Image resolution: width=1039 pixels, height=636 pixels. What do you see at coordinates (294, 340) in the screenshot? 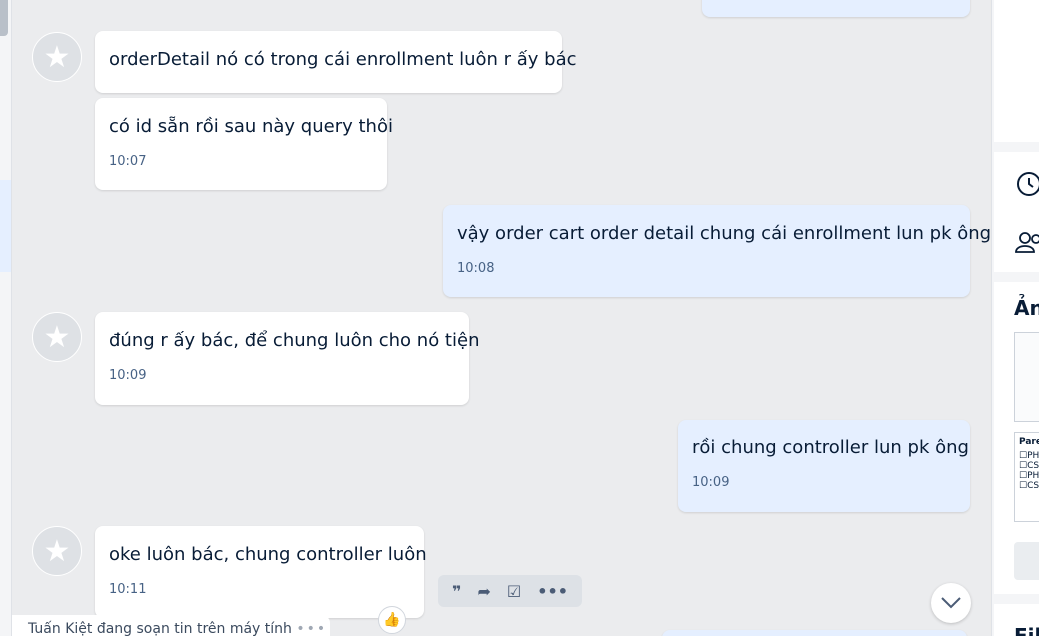
I see `message-text: đúng r ấy bác, để chung luôn cho nó tiện` at bounding box center [294, 340].